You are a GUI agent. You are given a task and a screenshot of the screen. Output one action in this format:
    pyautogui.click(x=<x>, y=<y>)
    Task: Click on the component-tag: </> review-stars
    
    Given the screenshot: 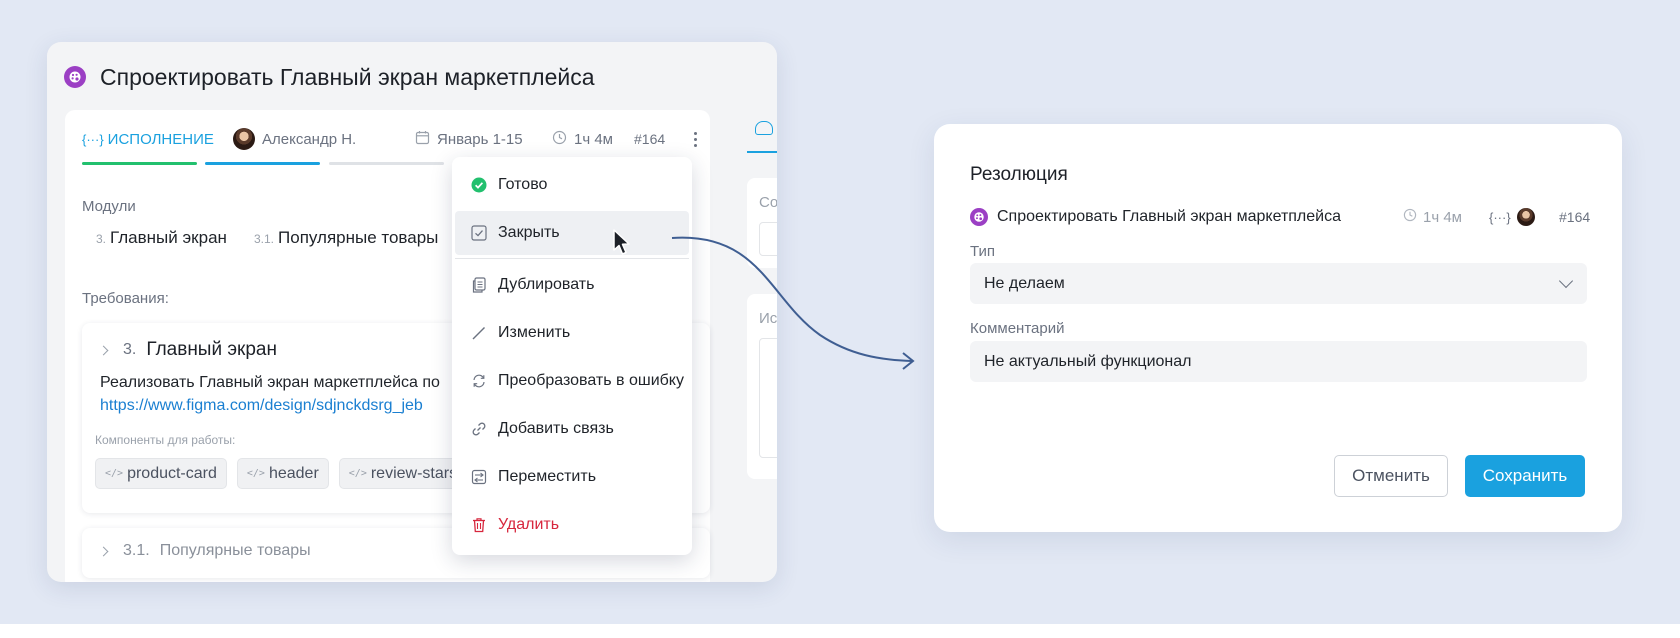 What is the action you would take?
    pyautogui.click(x=403, y=473)
    